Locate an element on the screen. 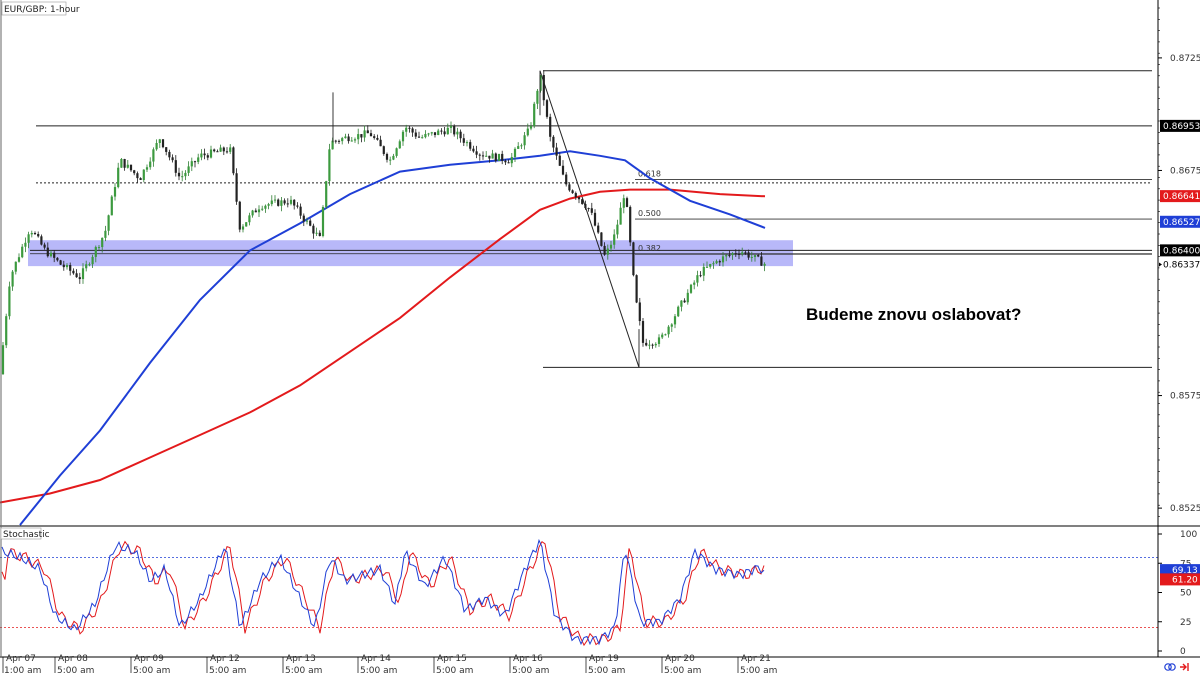 This screenshot has height=675, width=1200. stoch-tick-label: 0 is located at coordinates (1183, 652).